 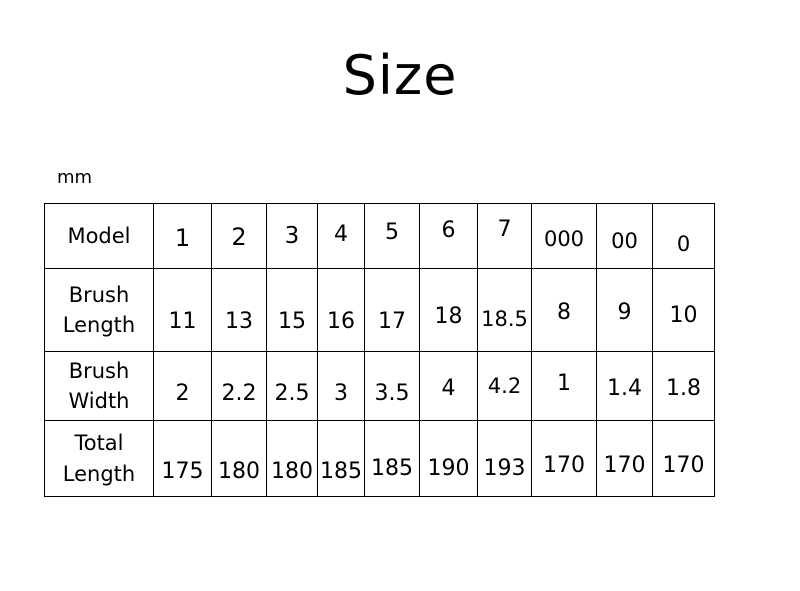 I want to click on table-cell: 11, so click(x=182, y=310).